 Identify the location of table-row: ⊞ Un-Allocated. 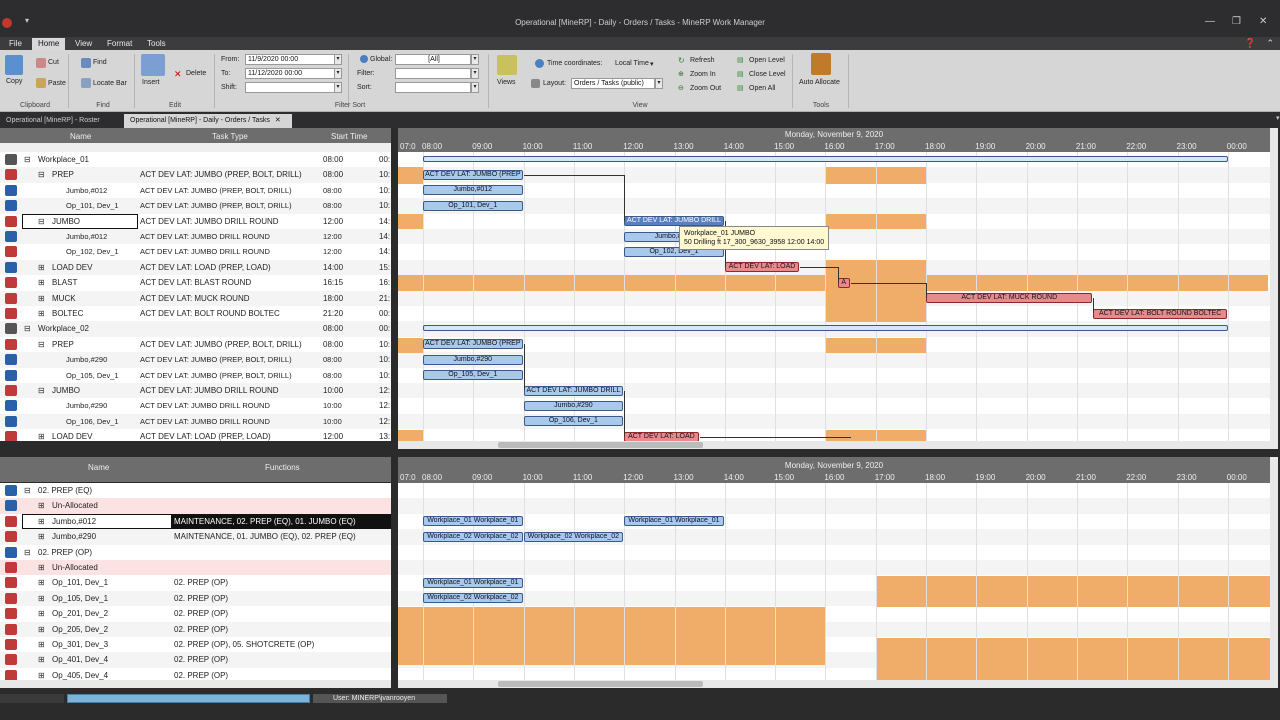
(195, 506).